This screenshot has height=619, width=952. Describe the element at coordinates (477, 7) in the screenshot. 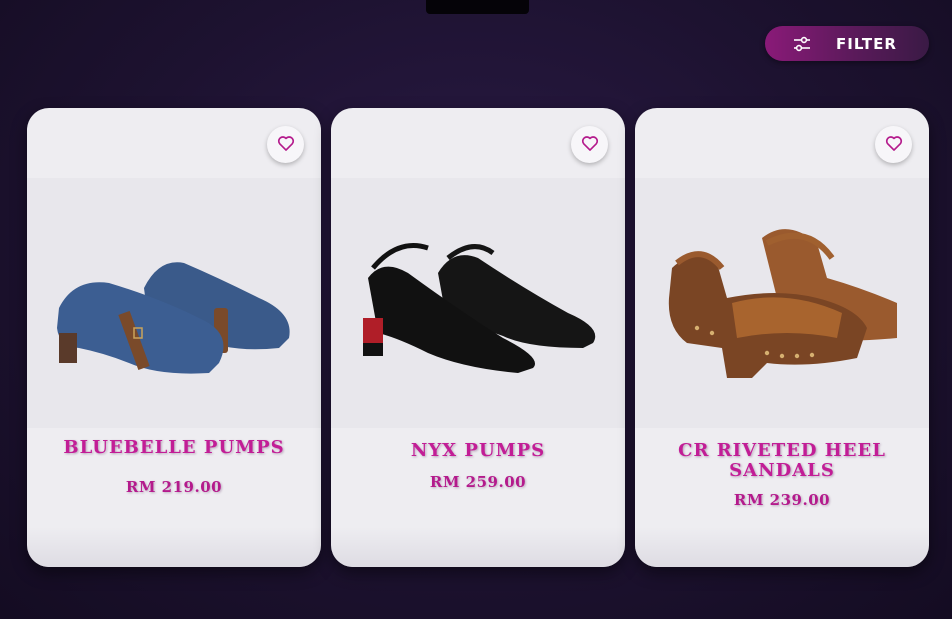

I see `top-bar-handle` at that location.